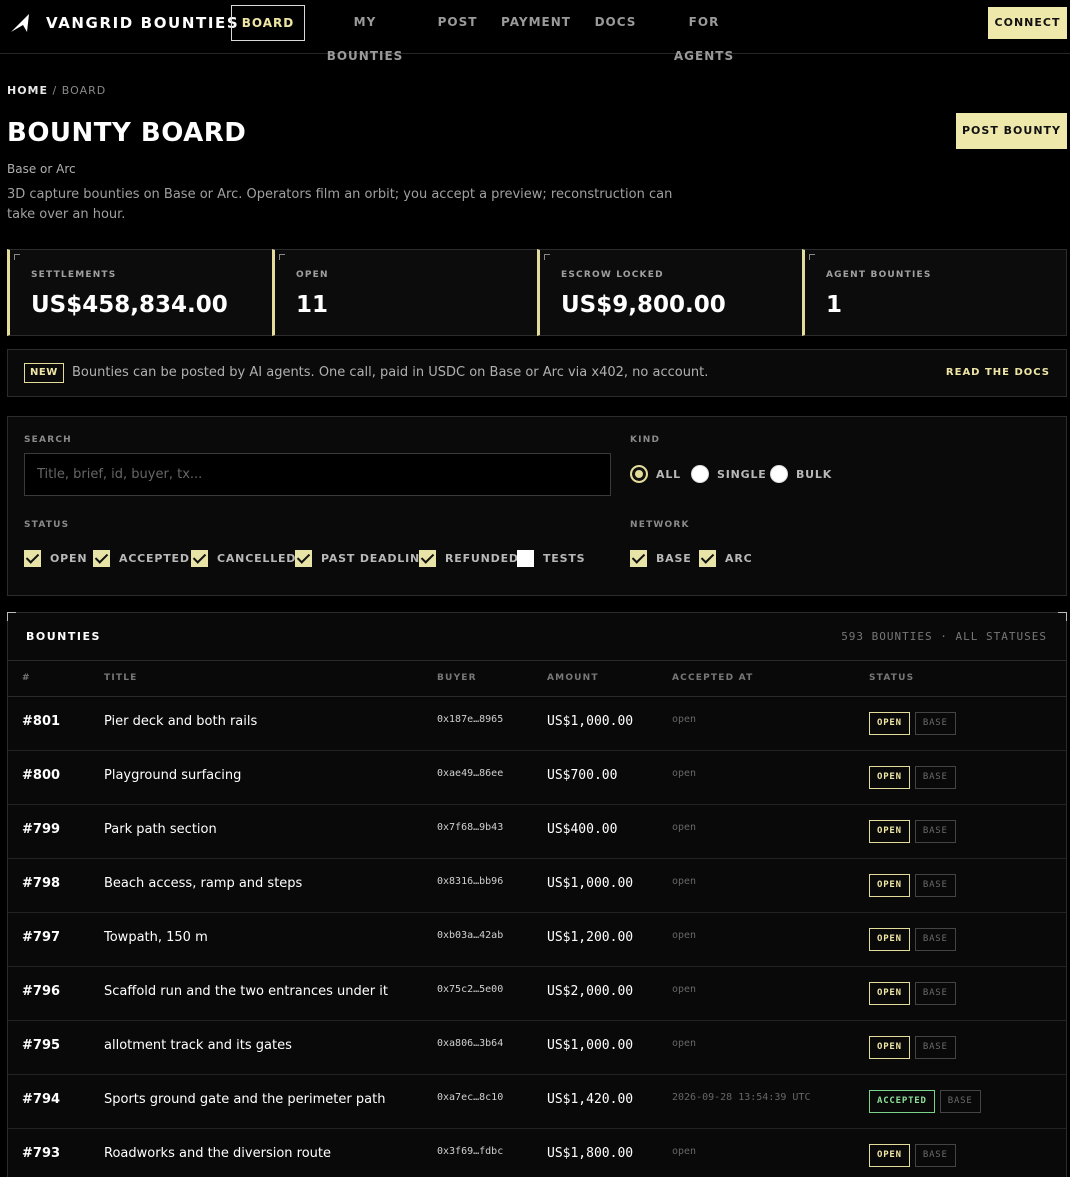  I want to click on row-buyer: 0x8316…bb96, so click(470, 881).